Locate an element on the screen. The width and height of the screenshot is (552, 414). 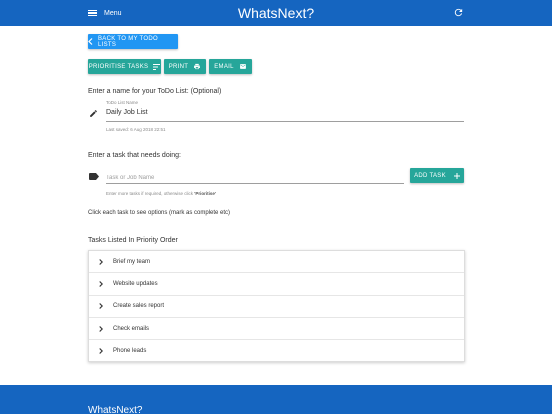
task-label: Brief my team is located at coordinates (132, 261).